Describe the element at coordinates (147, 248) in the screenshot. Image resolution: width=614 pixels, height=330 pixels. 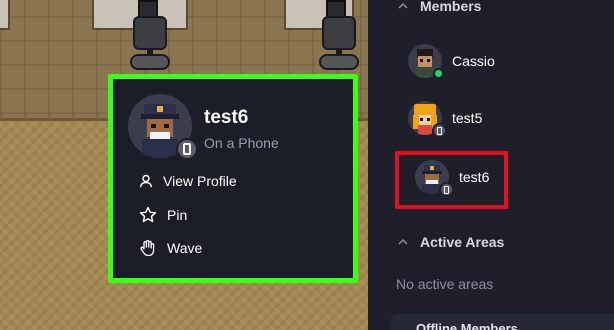
I see `hand-icon` at that location.